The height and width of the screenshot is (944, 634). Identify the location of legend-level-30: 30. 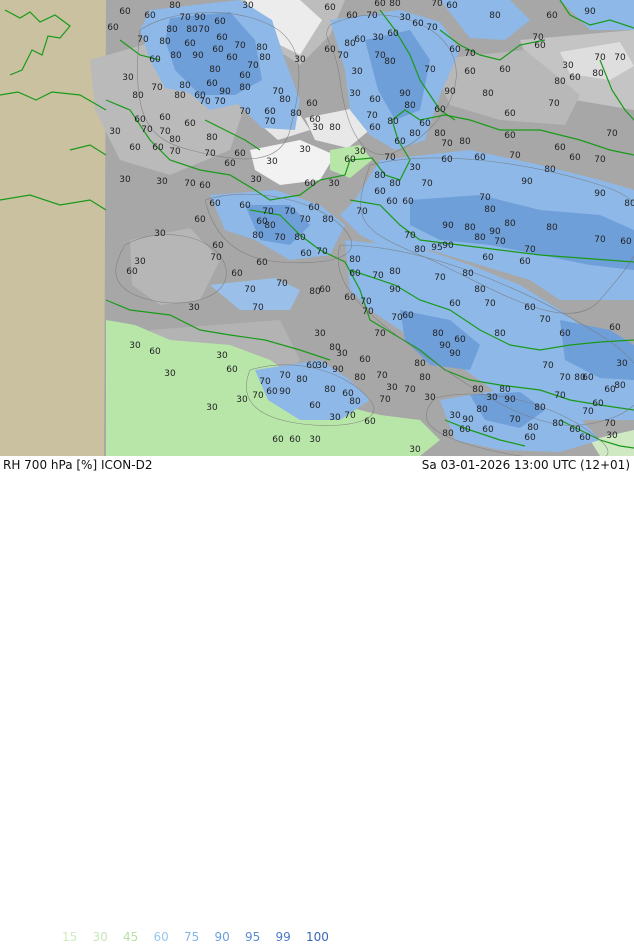
(100, 937).